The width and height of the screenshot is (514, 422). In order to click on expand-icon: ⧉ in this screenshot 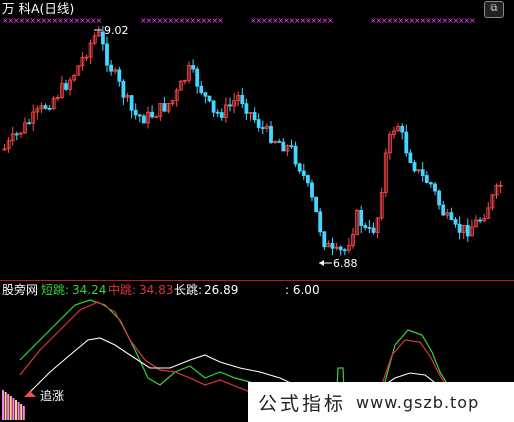, I will do `click(494, 9)`.